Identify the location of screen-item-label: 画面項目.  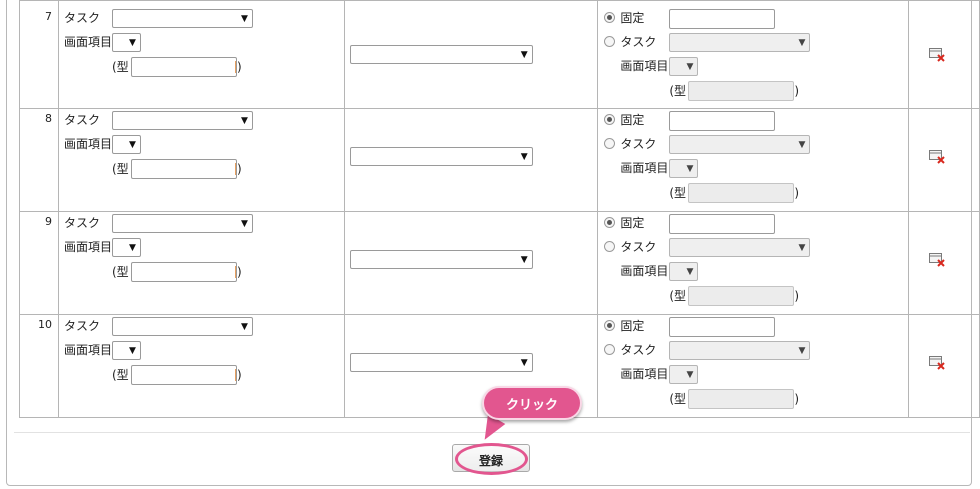
(87, 144).